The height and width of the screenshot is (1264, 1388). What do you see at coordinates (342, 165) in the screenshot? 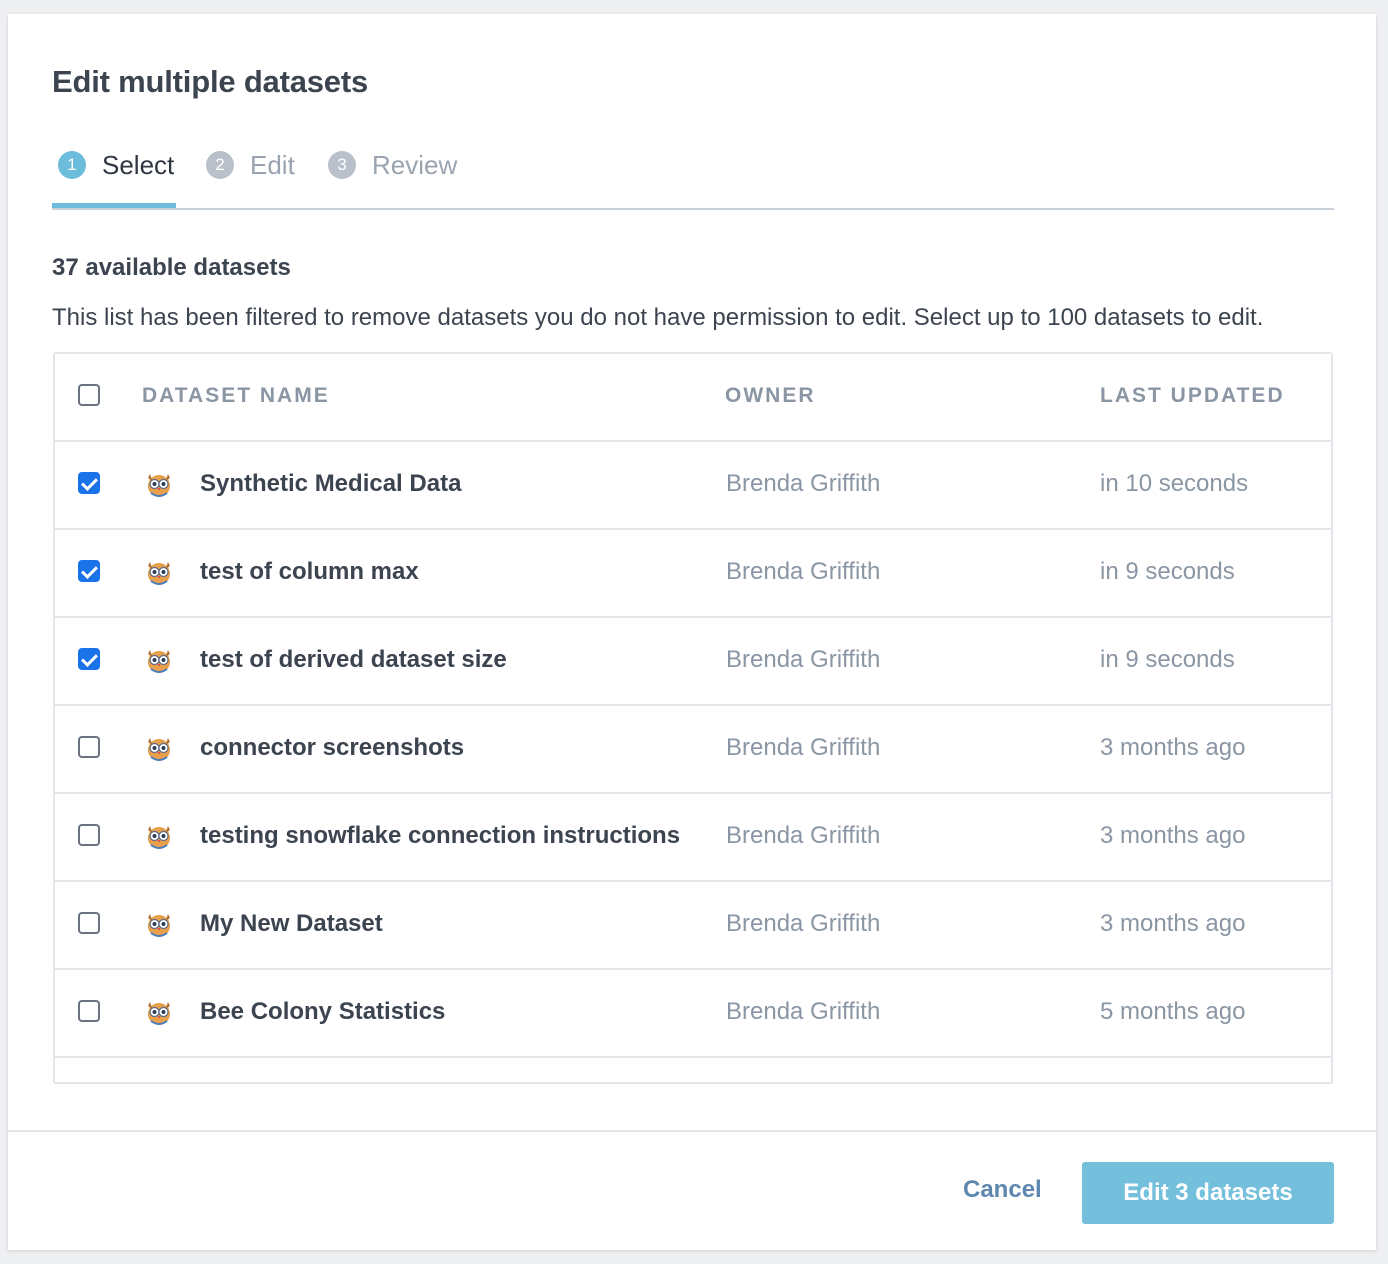
I see `step-number: 3` at bounding box center [342, 165].